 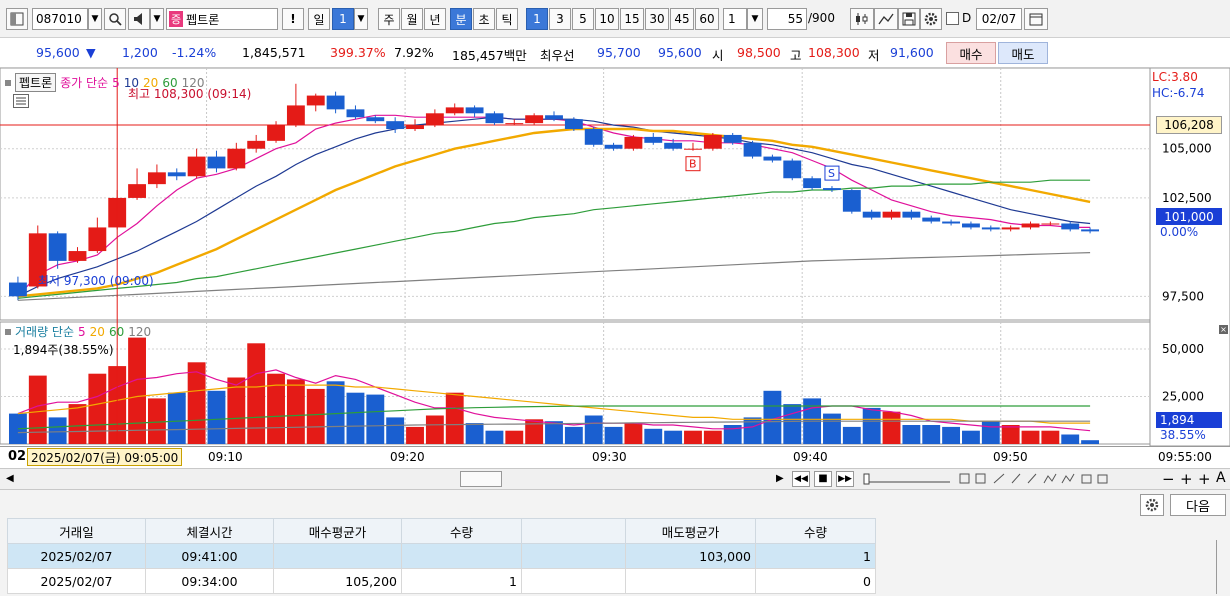 What do you see at coordinates (1152, 505) in the screenshot?
I see `history-settings-gear-icon` at bounding box center [1152, 505].